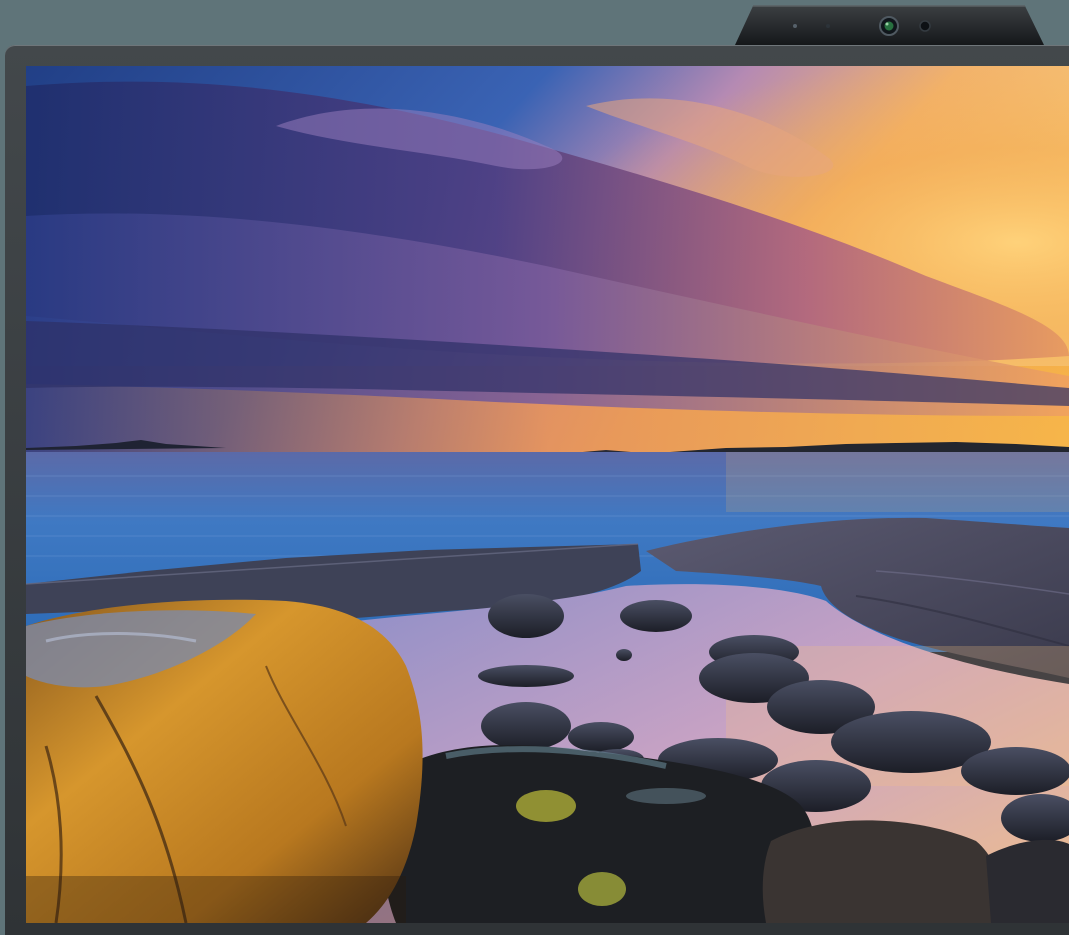  I want to click on indicator-light-icon, so click(795, 26).